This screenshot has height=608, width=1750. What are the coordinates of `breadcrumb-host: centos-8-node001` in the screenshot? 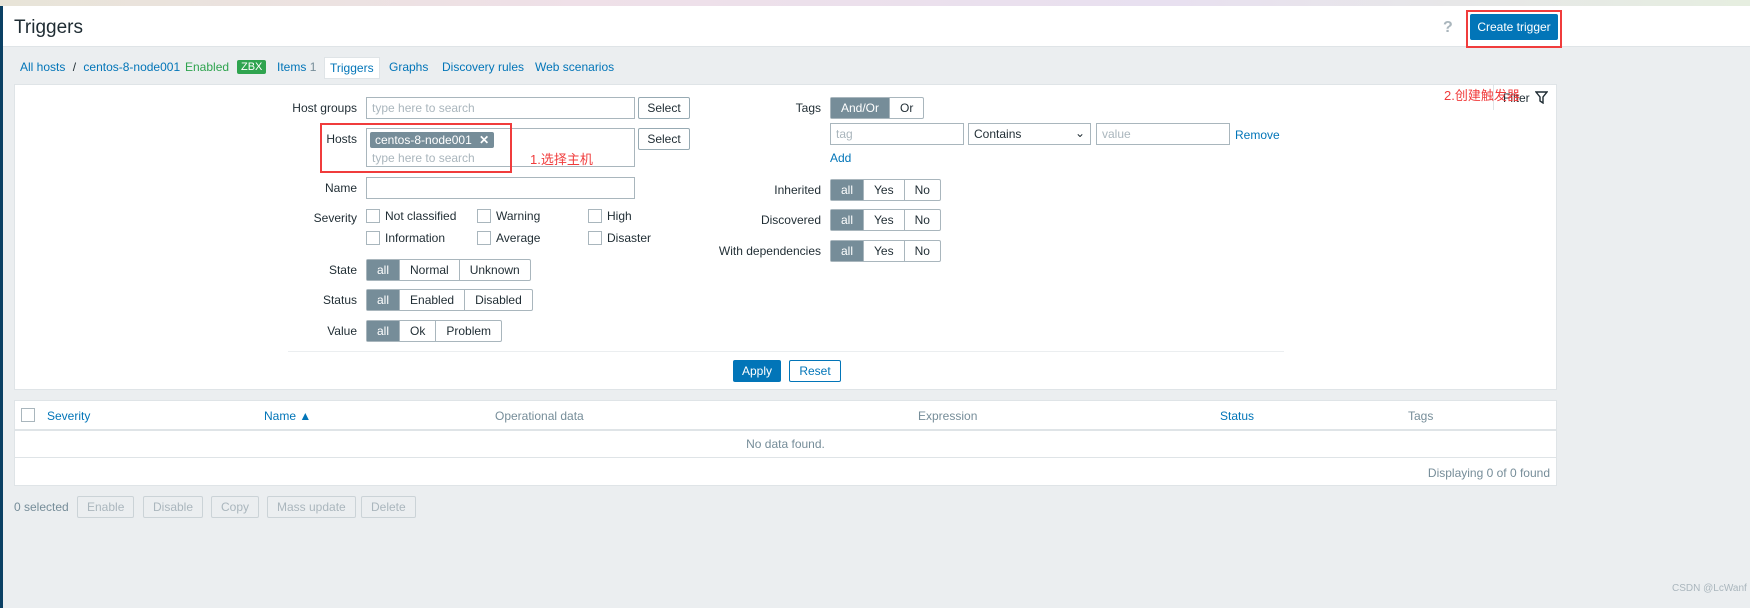 It's located at (131, 67).